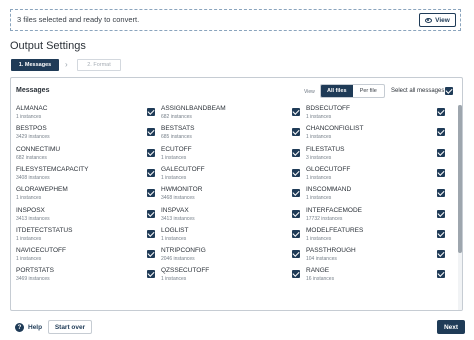 This screenshot has width=474, height=340. Describe the element at coordinates (369, 91) in the screenshot. I see `toggle-per-file: Per file` at that location.